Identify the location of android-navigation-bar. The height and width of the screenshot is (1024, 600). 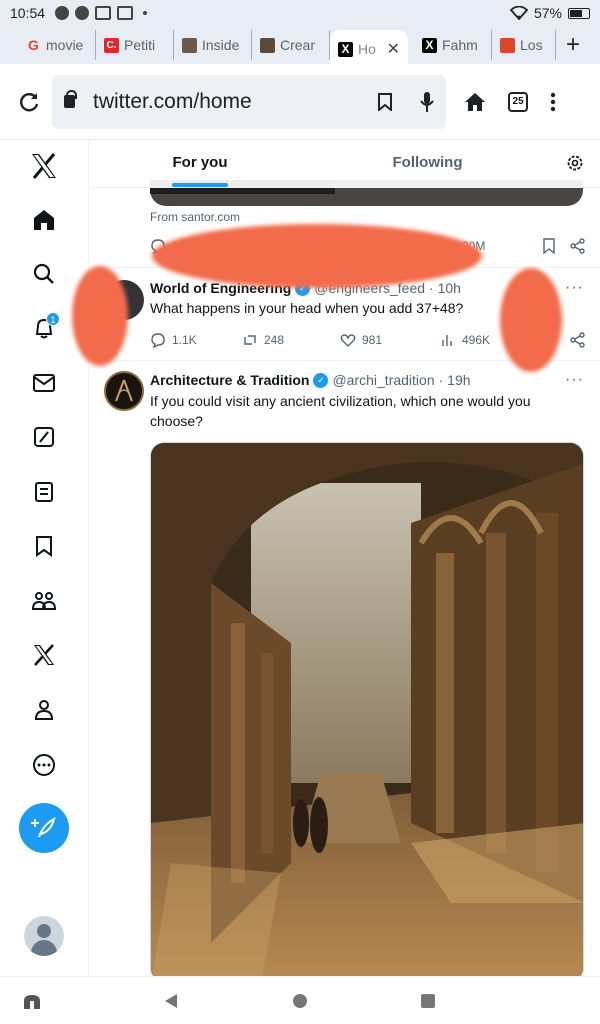
(300, 1000).